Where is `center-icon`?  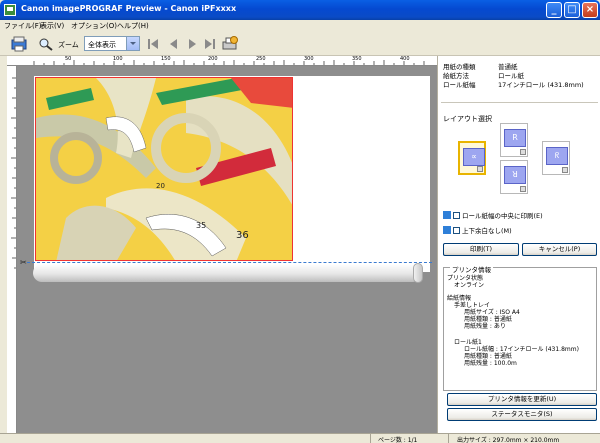
center-icon is located at coordinates (447, 215).